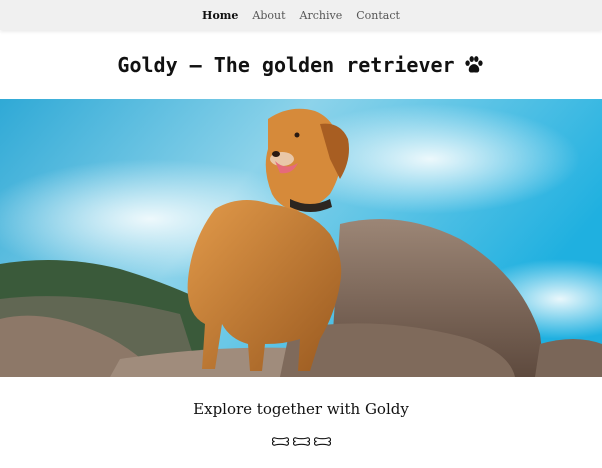 The height and width of the screenshot is (468, 602). Describe the element at coordinates (220, 15) in the screenshot. I see `nav-link-home: Home` at that location.